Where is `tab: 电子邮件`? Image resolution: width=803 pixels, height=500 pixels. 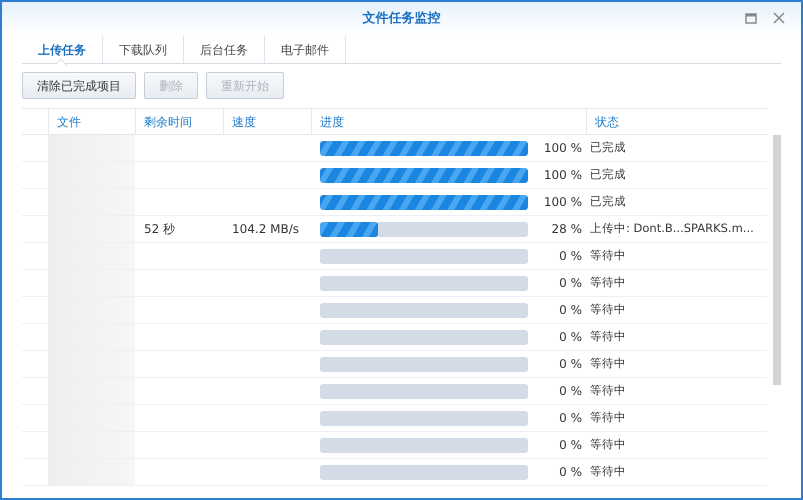 tab: 电子邮件 is located at coordinates (305, 49).